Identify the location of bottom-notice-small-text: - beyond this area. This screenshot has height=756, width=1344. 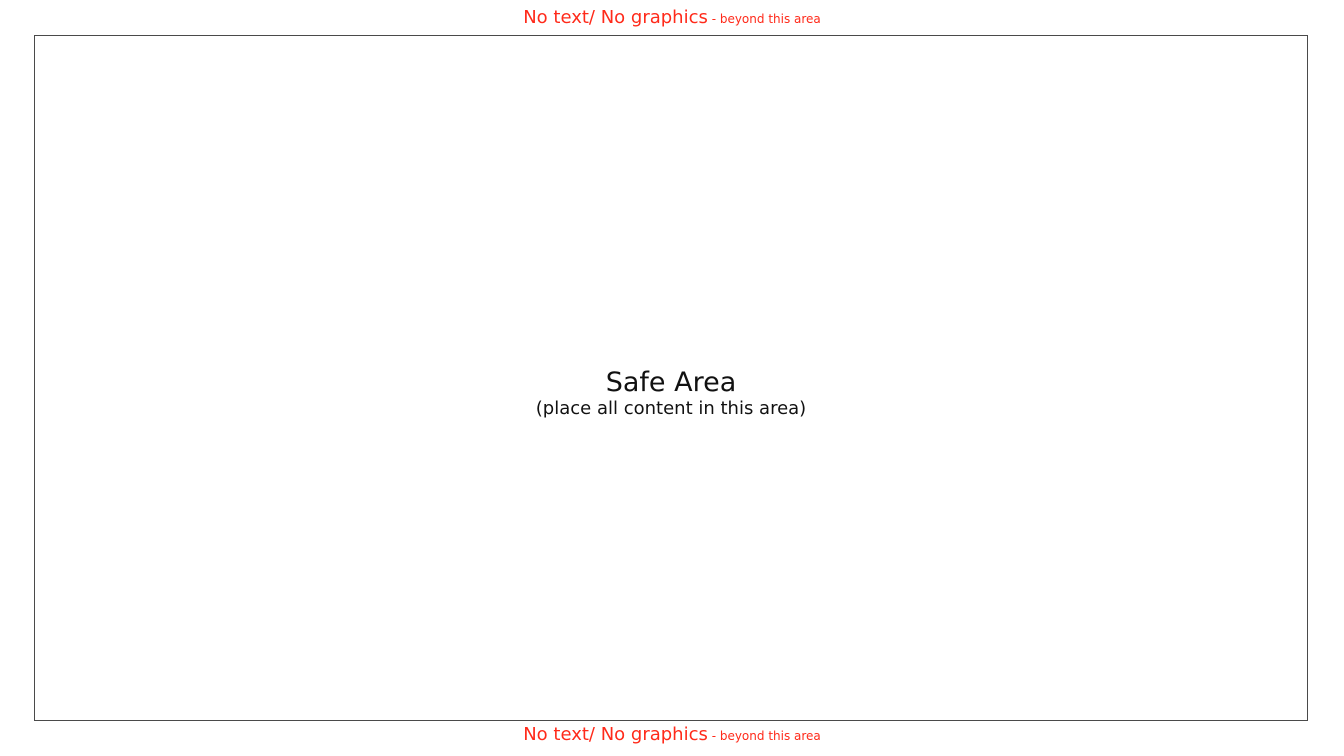
(764, 736).